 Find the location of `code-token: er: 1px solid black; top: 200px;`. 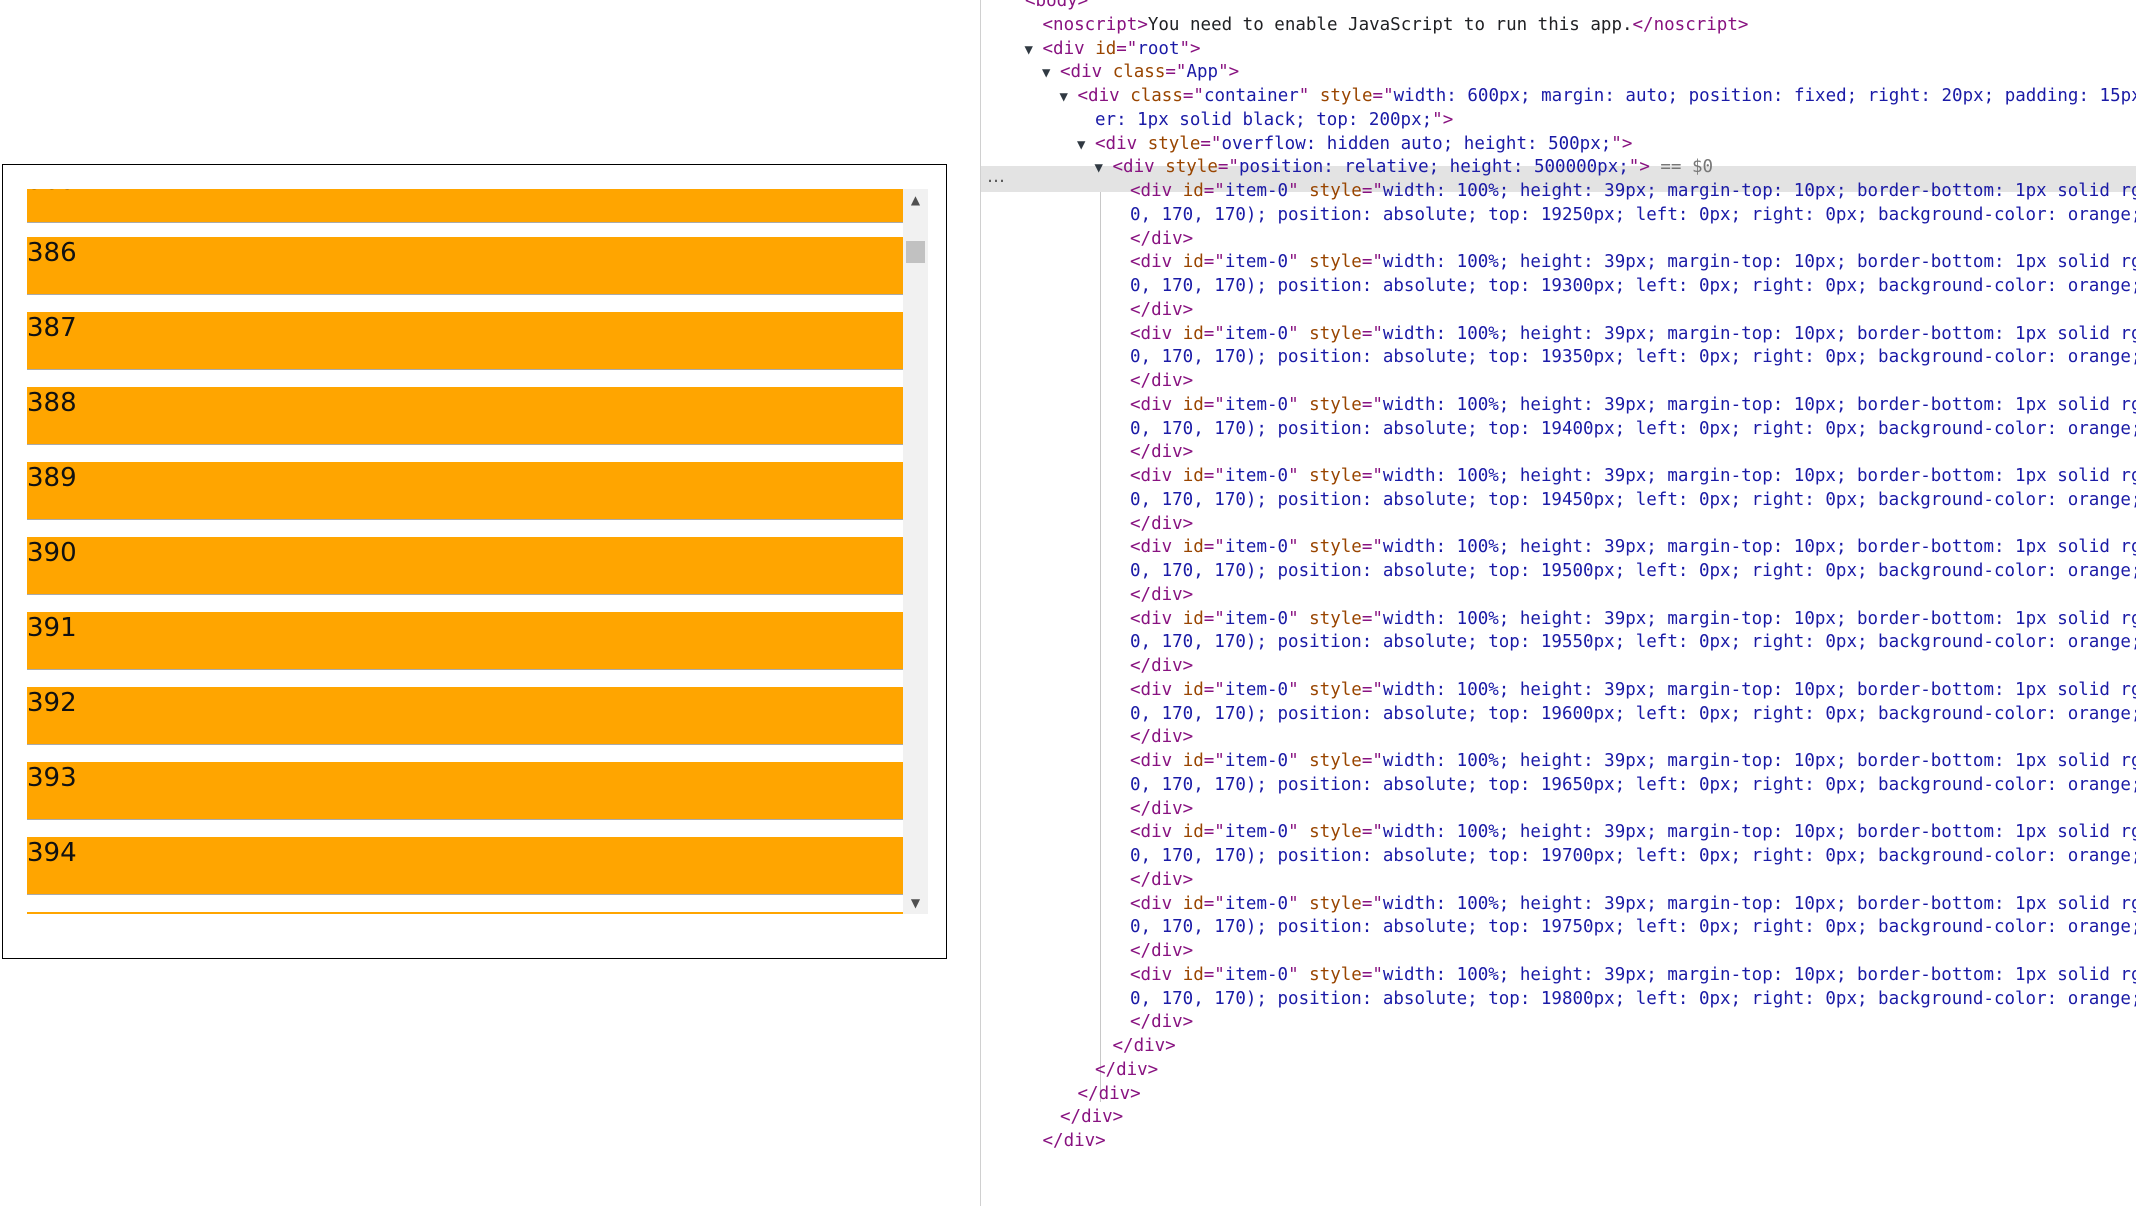

code-token: er: 1px solid black; top: 200px; is located at coordinates (1264, 119).